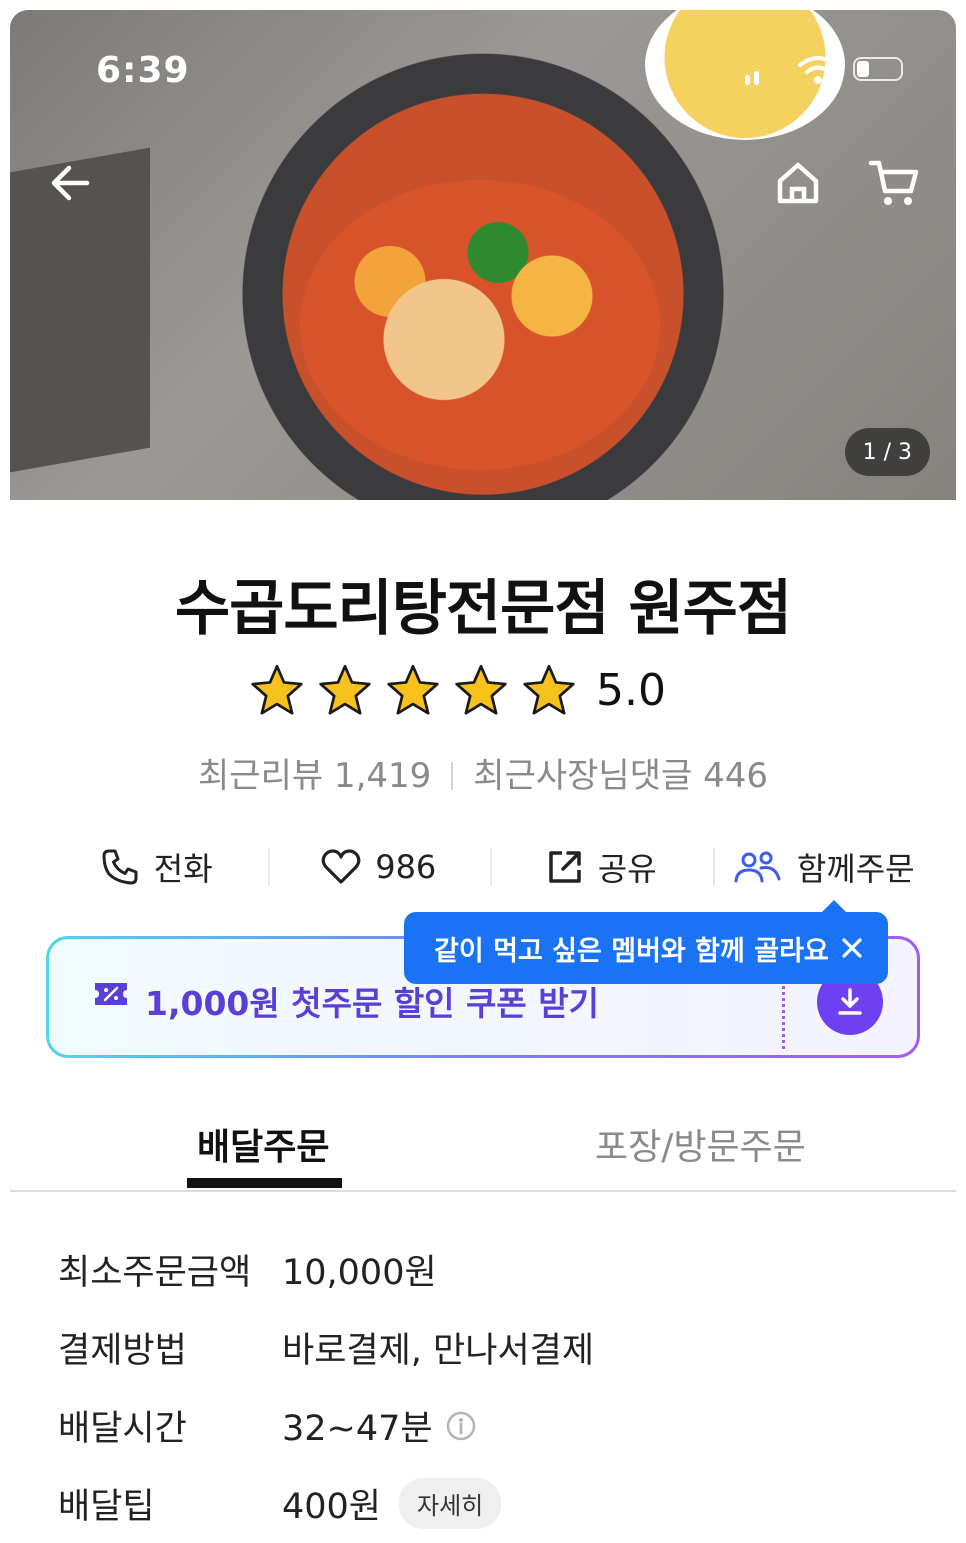 This screenshot has height=1543, width=966. I want to click on share-button: 공유, so click(601, 867).